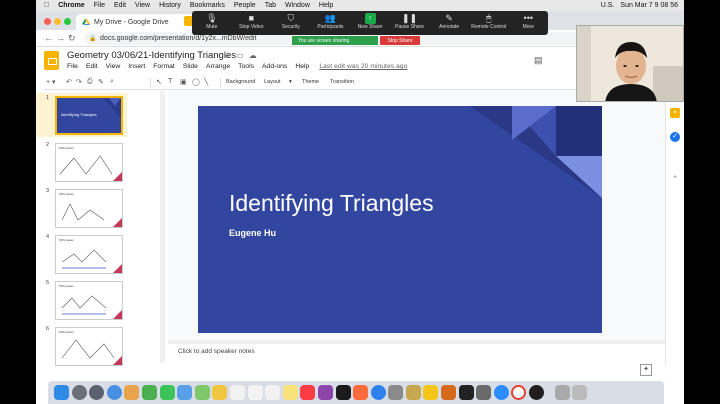 The width and height of the screenshot is (720, 404). Describe the element at coordinates (89, 208) in the screenshot. I see `slide-thumbnail-3: SSS cases` at that location.